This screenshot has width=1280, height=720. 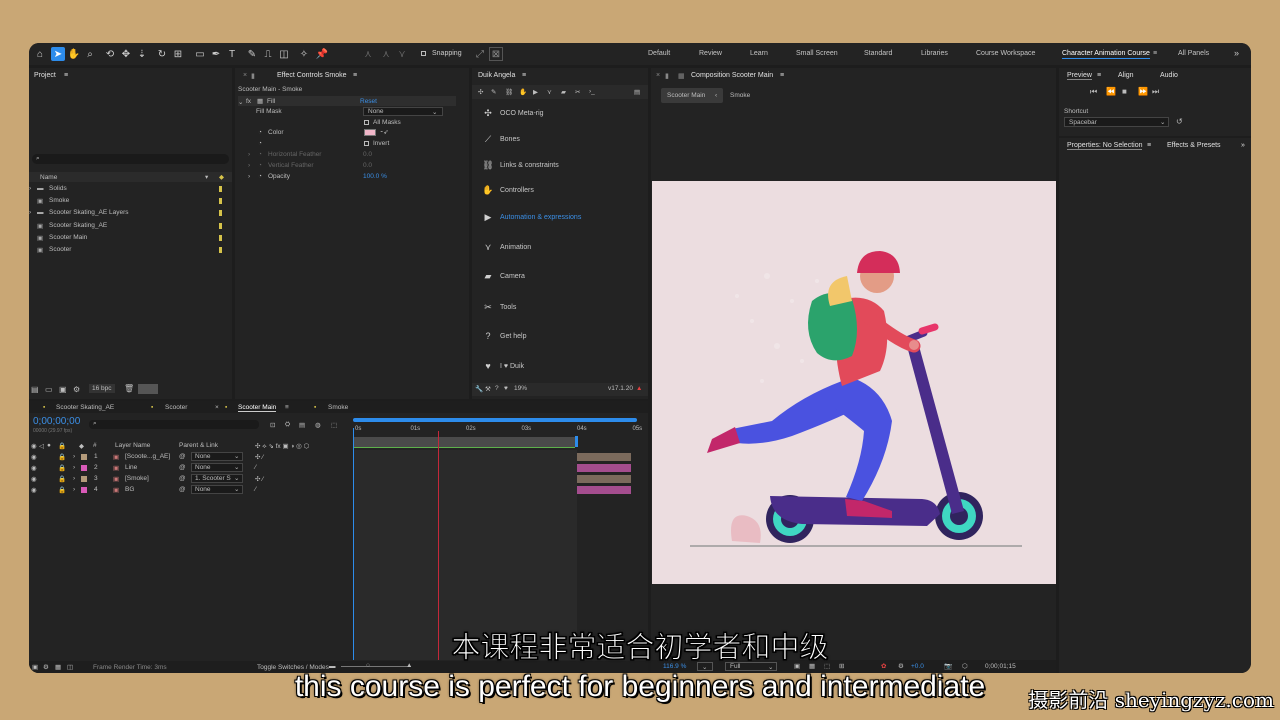 What do you see at coordinates (532, 217) in the screenshot?
I see `duik-item-automation-expressions: ▶ Automation & expressions` at bounding box center [532, 217].